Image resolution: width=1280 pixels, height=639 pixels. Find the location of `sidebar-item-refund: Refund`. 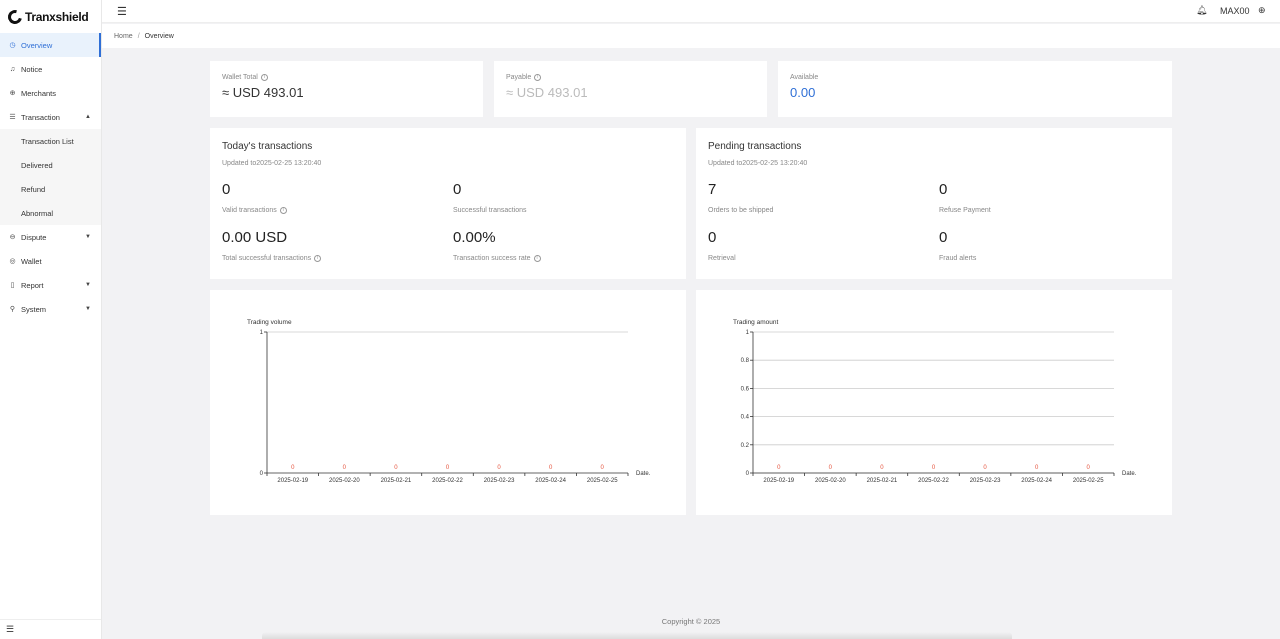

sidebar-item-refund: Refund is located at coordinates (50, 189).